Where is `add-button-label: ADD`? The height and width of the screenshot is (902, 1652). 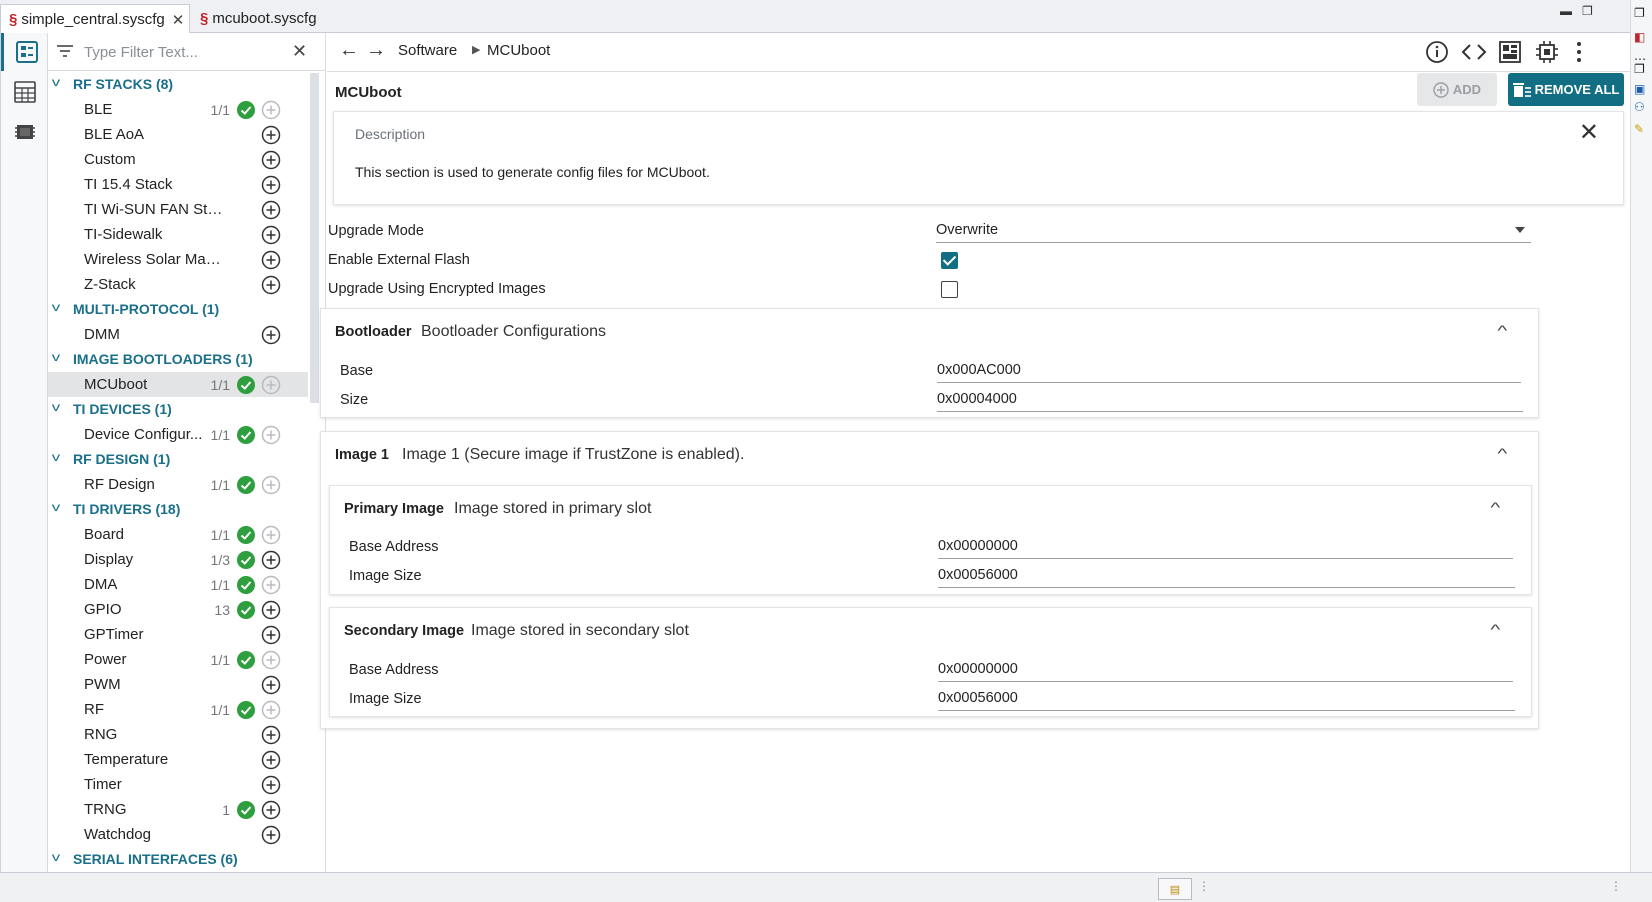 add-button-label: ADD is located at coordinates (1467, 89).